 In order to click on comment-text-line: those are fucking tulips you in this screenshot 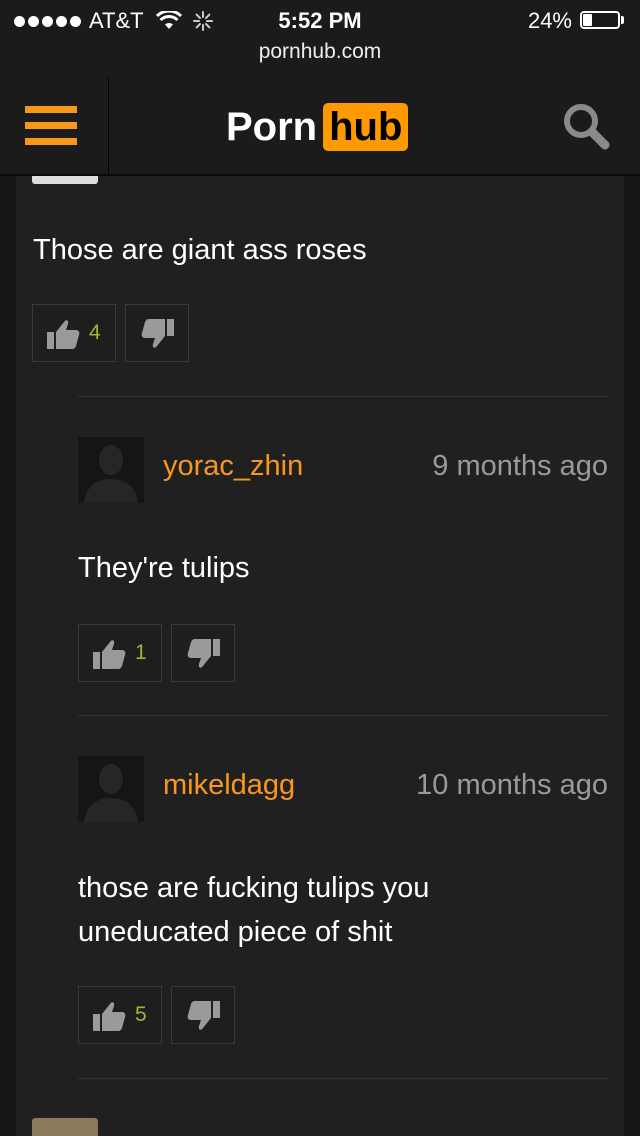, I will do `click(254, 888)`.